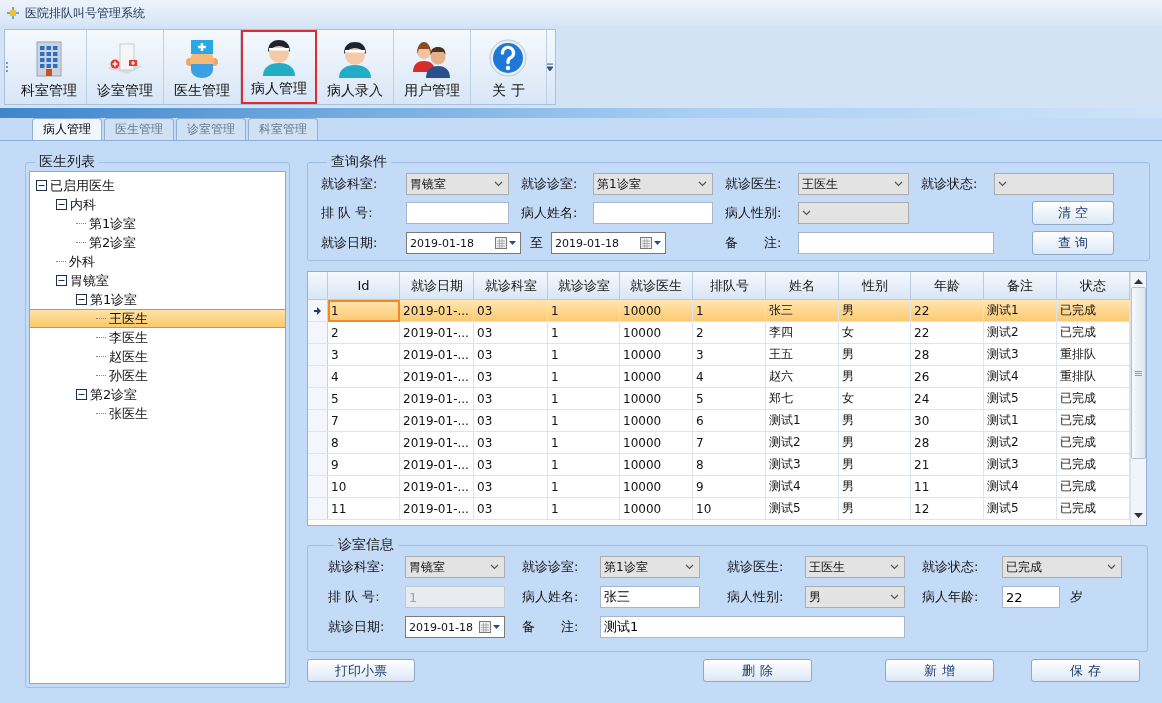  Describe the element at coordinates (650, 597) in the screenshot. I see `text-field: 张三` at that location.